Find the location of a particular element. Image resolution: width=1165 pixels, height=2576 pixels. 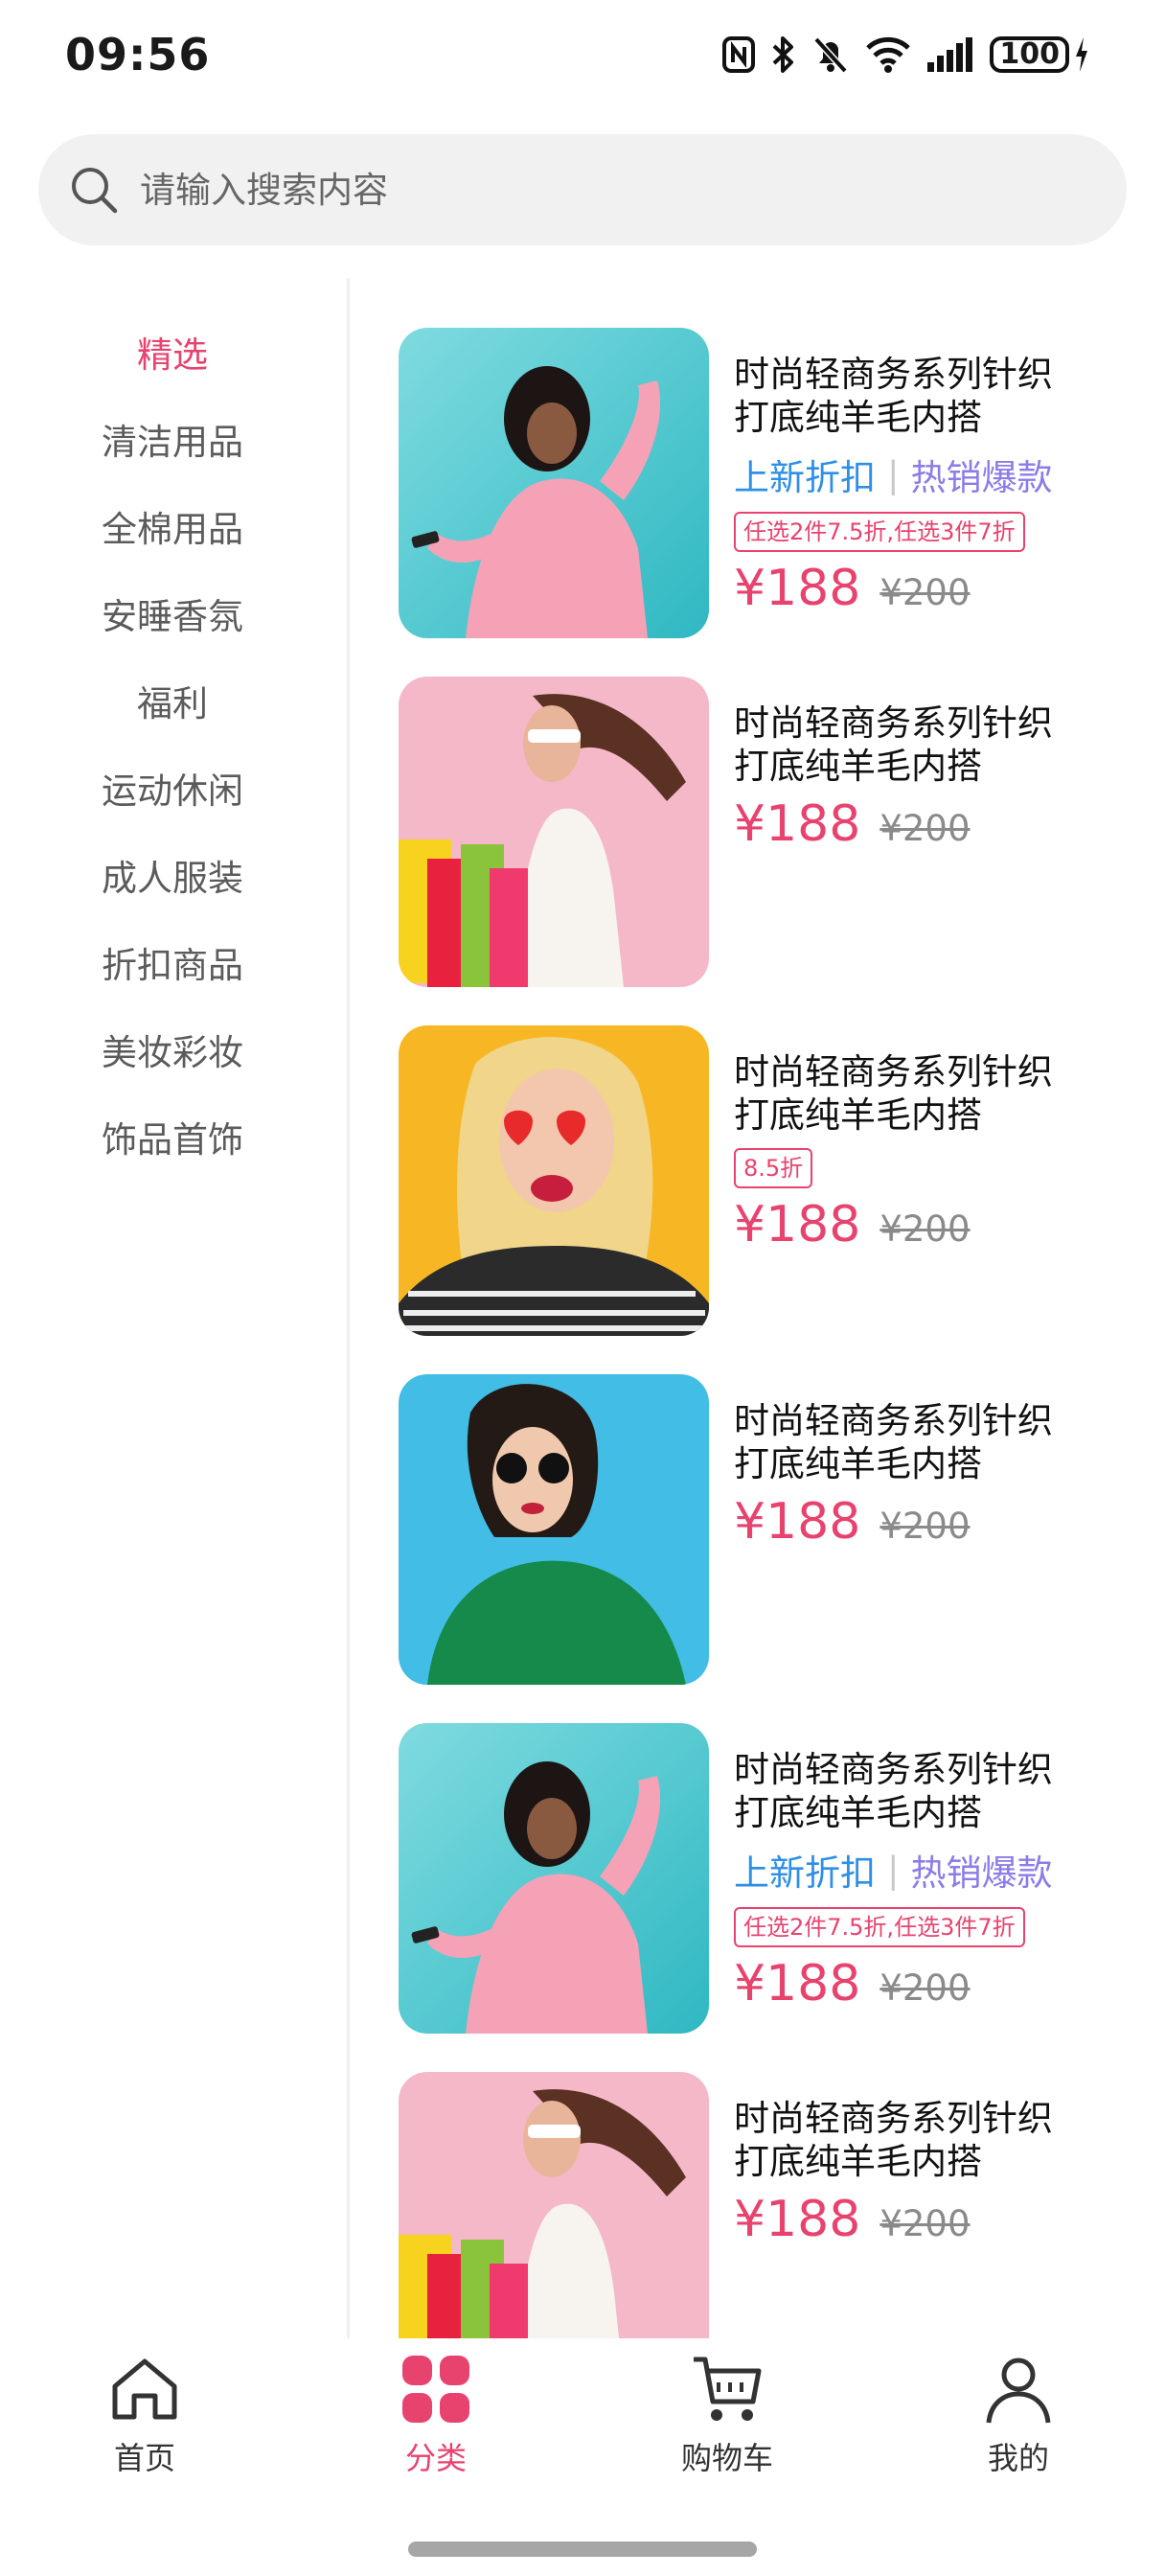

sidebar-item-cotton: 全棉用品 is located at coordinates (172, 526).